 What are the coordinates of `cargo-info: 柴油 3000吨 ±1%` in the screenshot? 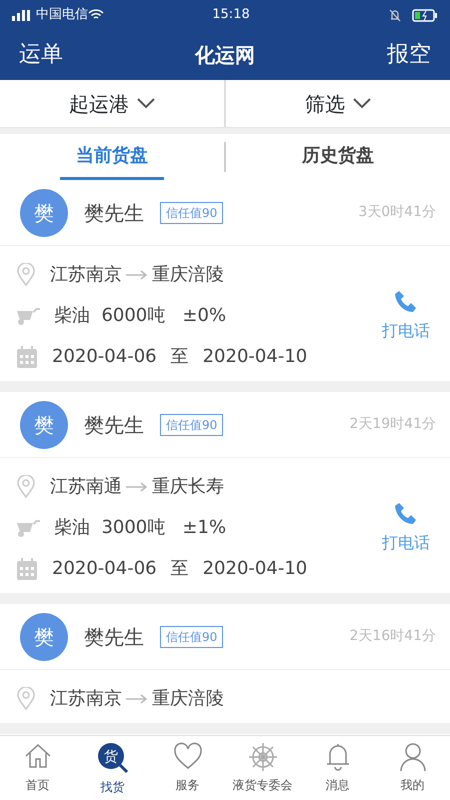 It's located at (140, 528).